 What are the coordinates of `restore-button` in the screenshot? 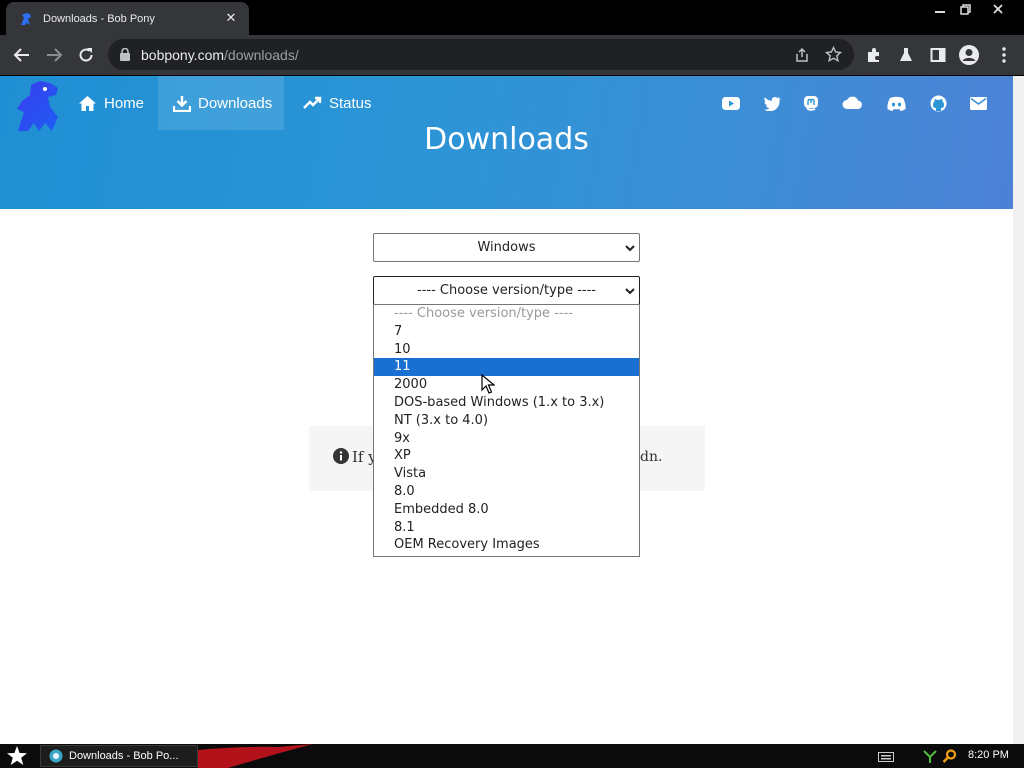 It's located at (965, 9).